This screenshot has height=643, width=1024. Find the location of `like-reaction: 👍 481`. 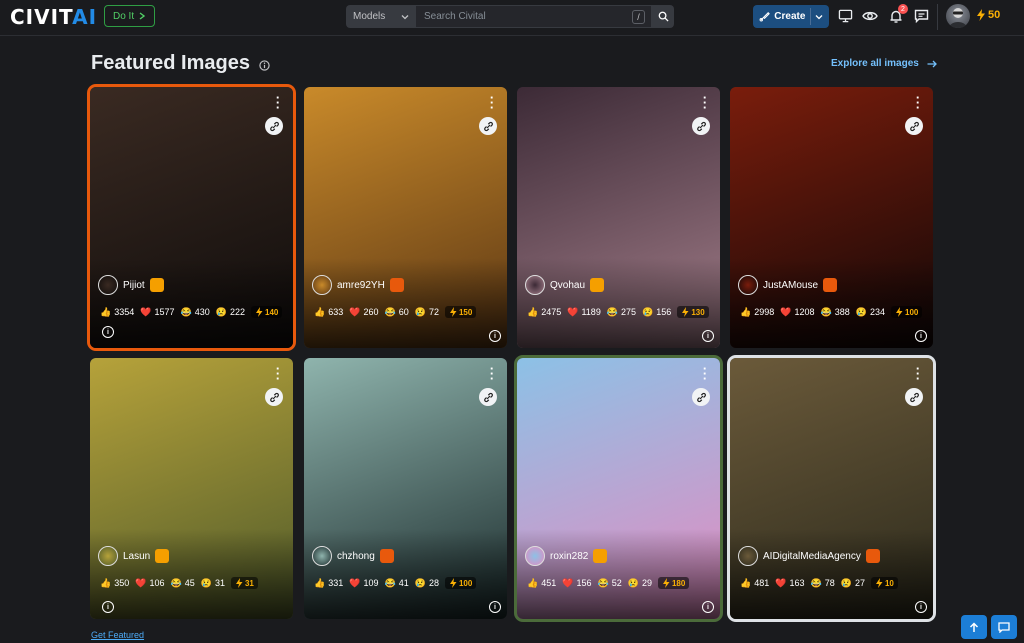

like-reaction: 👍 481 is located at coordinates (754, 583).